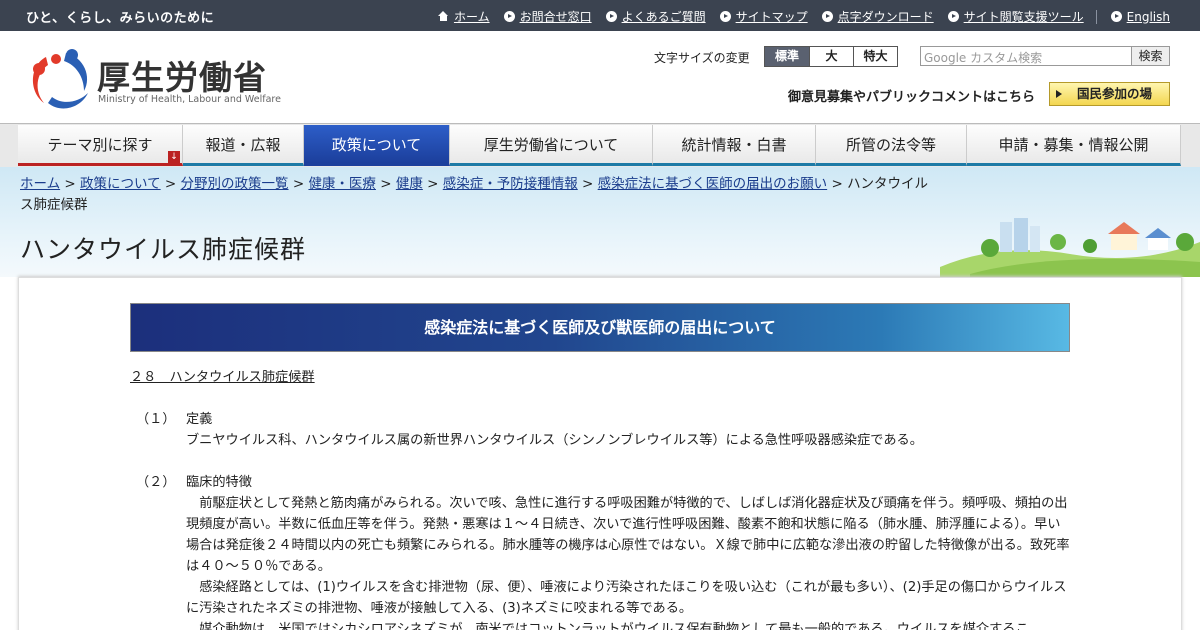  Describe the element at coordinates (243, 145) in the screenshot. I see `nav-press: 報道・広報` at that location.